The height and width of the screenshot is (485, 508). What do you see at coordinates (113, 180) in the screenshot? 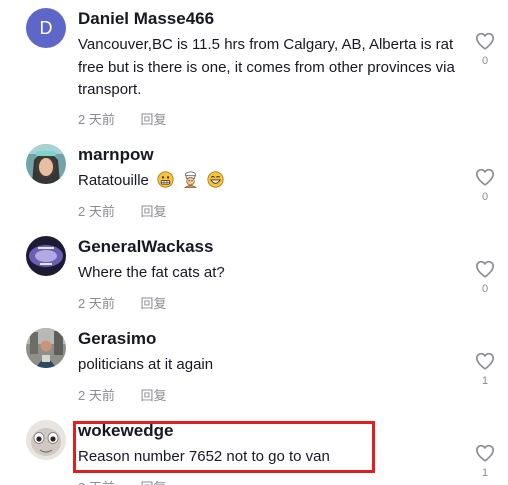
I see `comment-text-content: Ratatouille` at bounding box center [113, 180].